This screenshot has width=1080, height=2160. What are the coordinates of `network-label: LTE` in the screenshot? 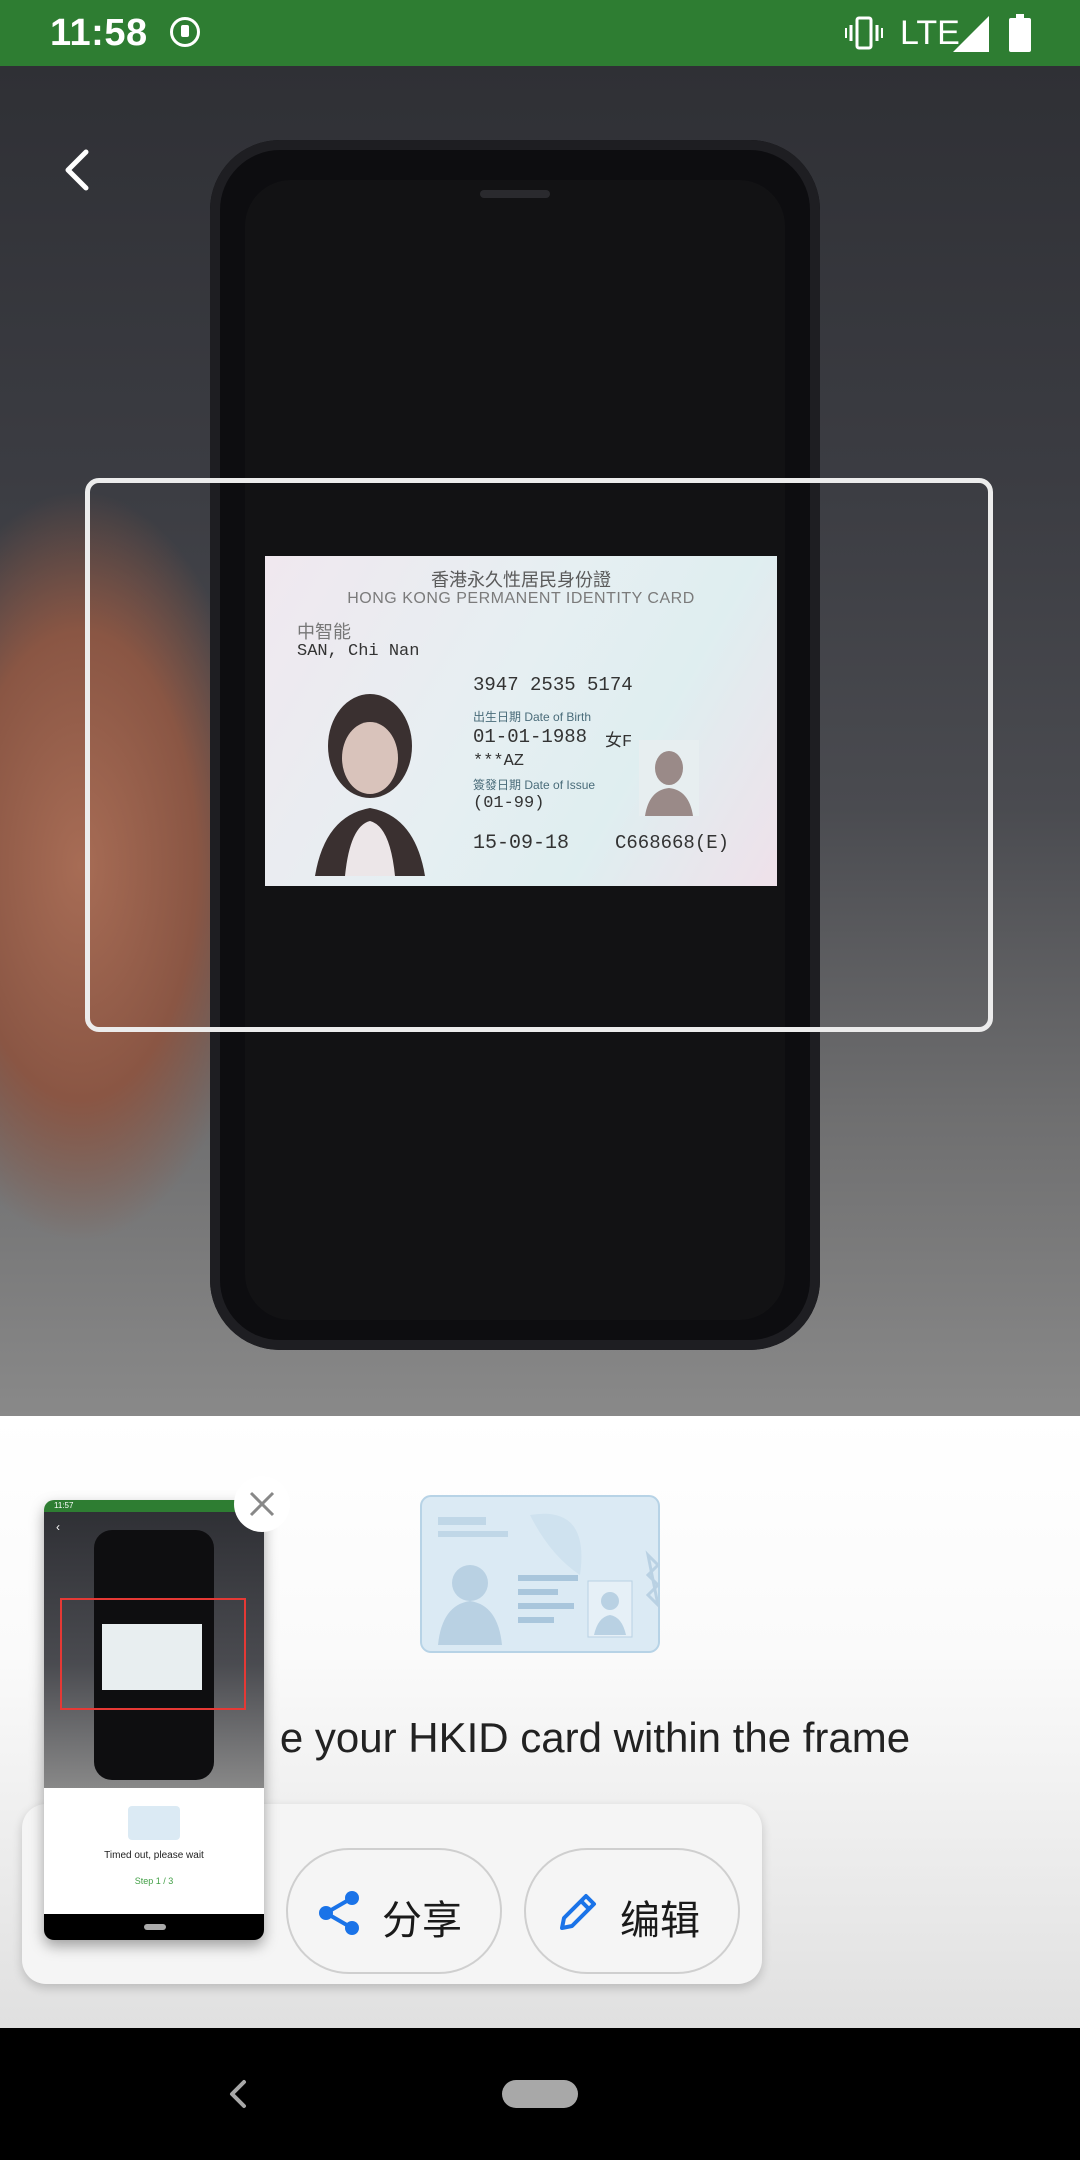 It's located at (930, 33).